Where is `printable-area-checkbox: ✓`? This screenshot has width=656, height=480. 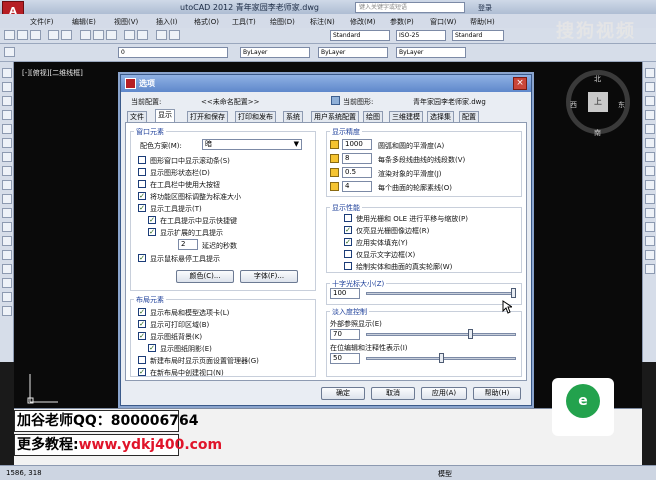 printable-area-checkbox: ✓ is located at coordinates (142, 324).